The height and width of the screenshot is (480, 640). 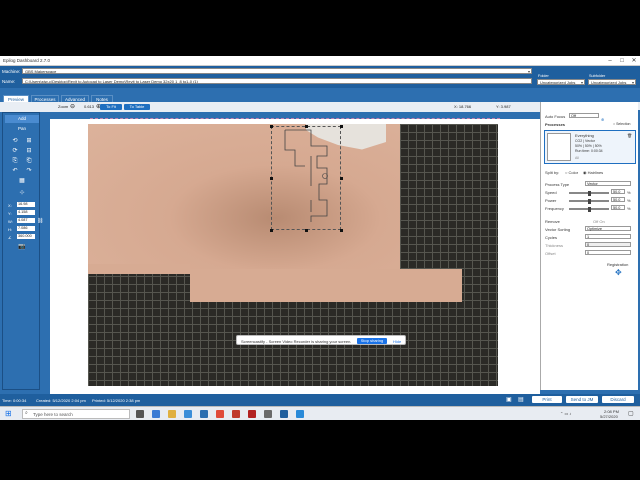 I want to click on power-slider, so click(x=589, y=201).